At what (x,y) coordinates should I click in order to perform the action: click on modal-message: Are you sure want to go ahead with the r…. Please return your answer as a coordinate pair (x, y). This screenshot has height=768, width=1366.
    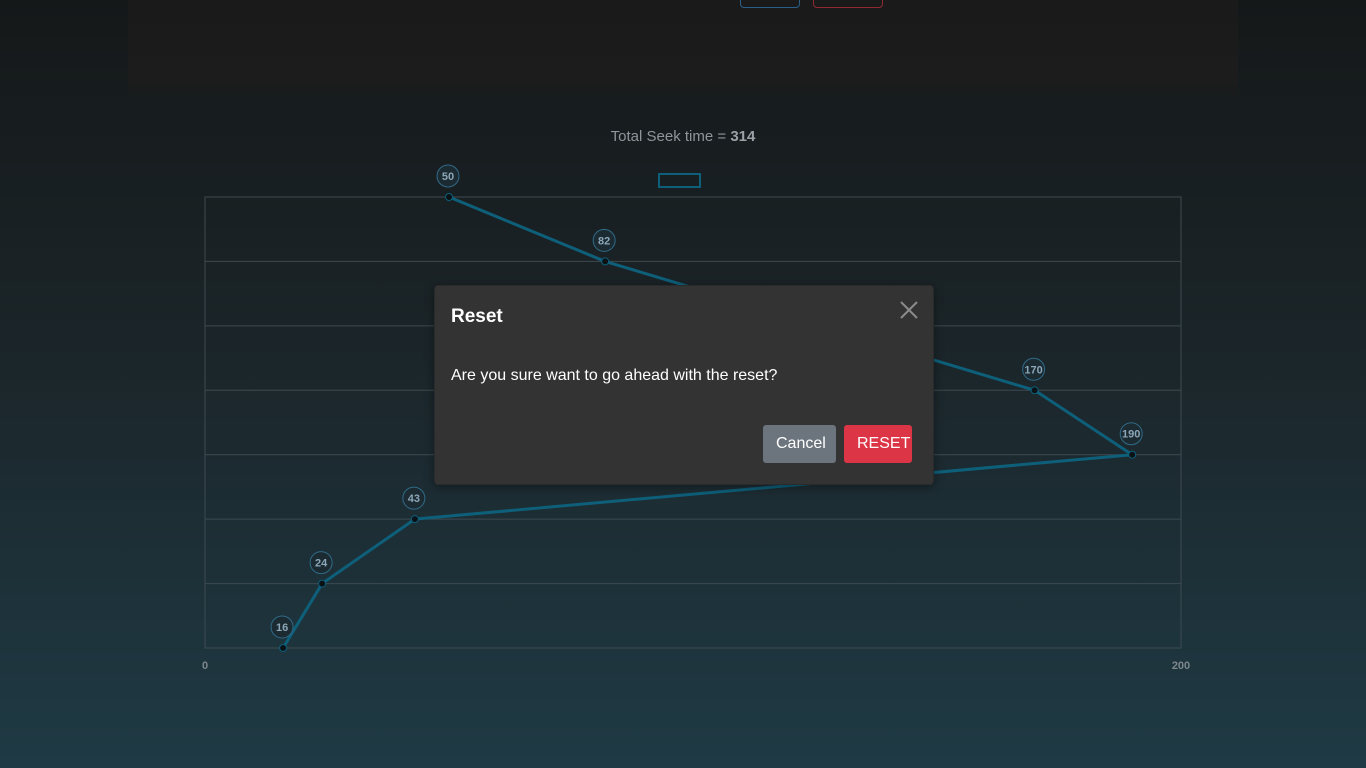
    Looking at the image, I should click on (614, 375).